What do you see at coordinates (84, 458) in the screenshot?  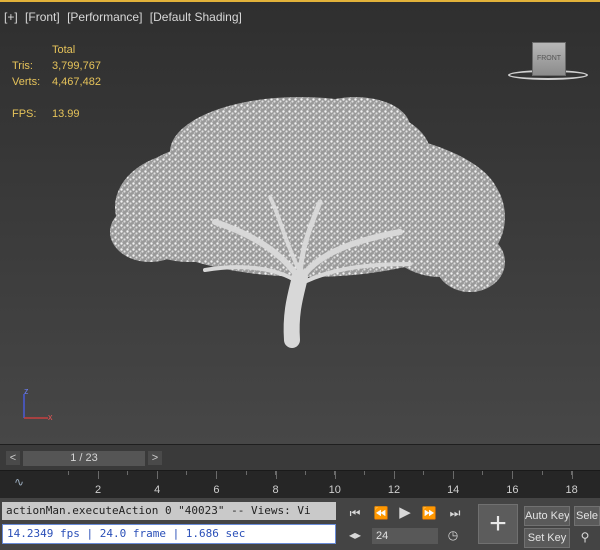 I see `time-slider: 1 / 23` at bounding box center [84, 458].